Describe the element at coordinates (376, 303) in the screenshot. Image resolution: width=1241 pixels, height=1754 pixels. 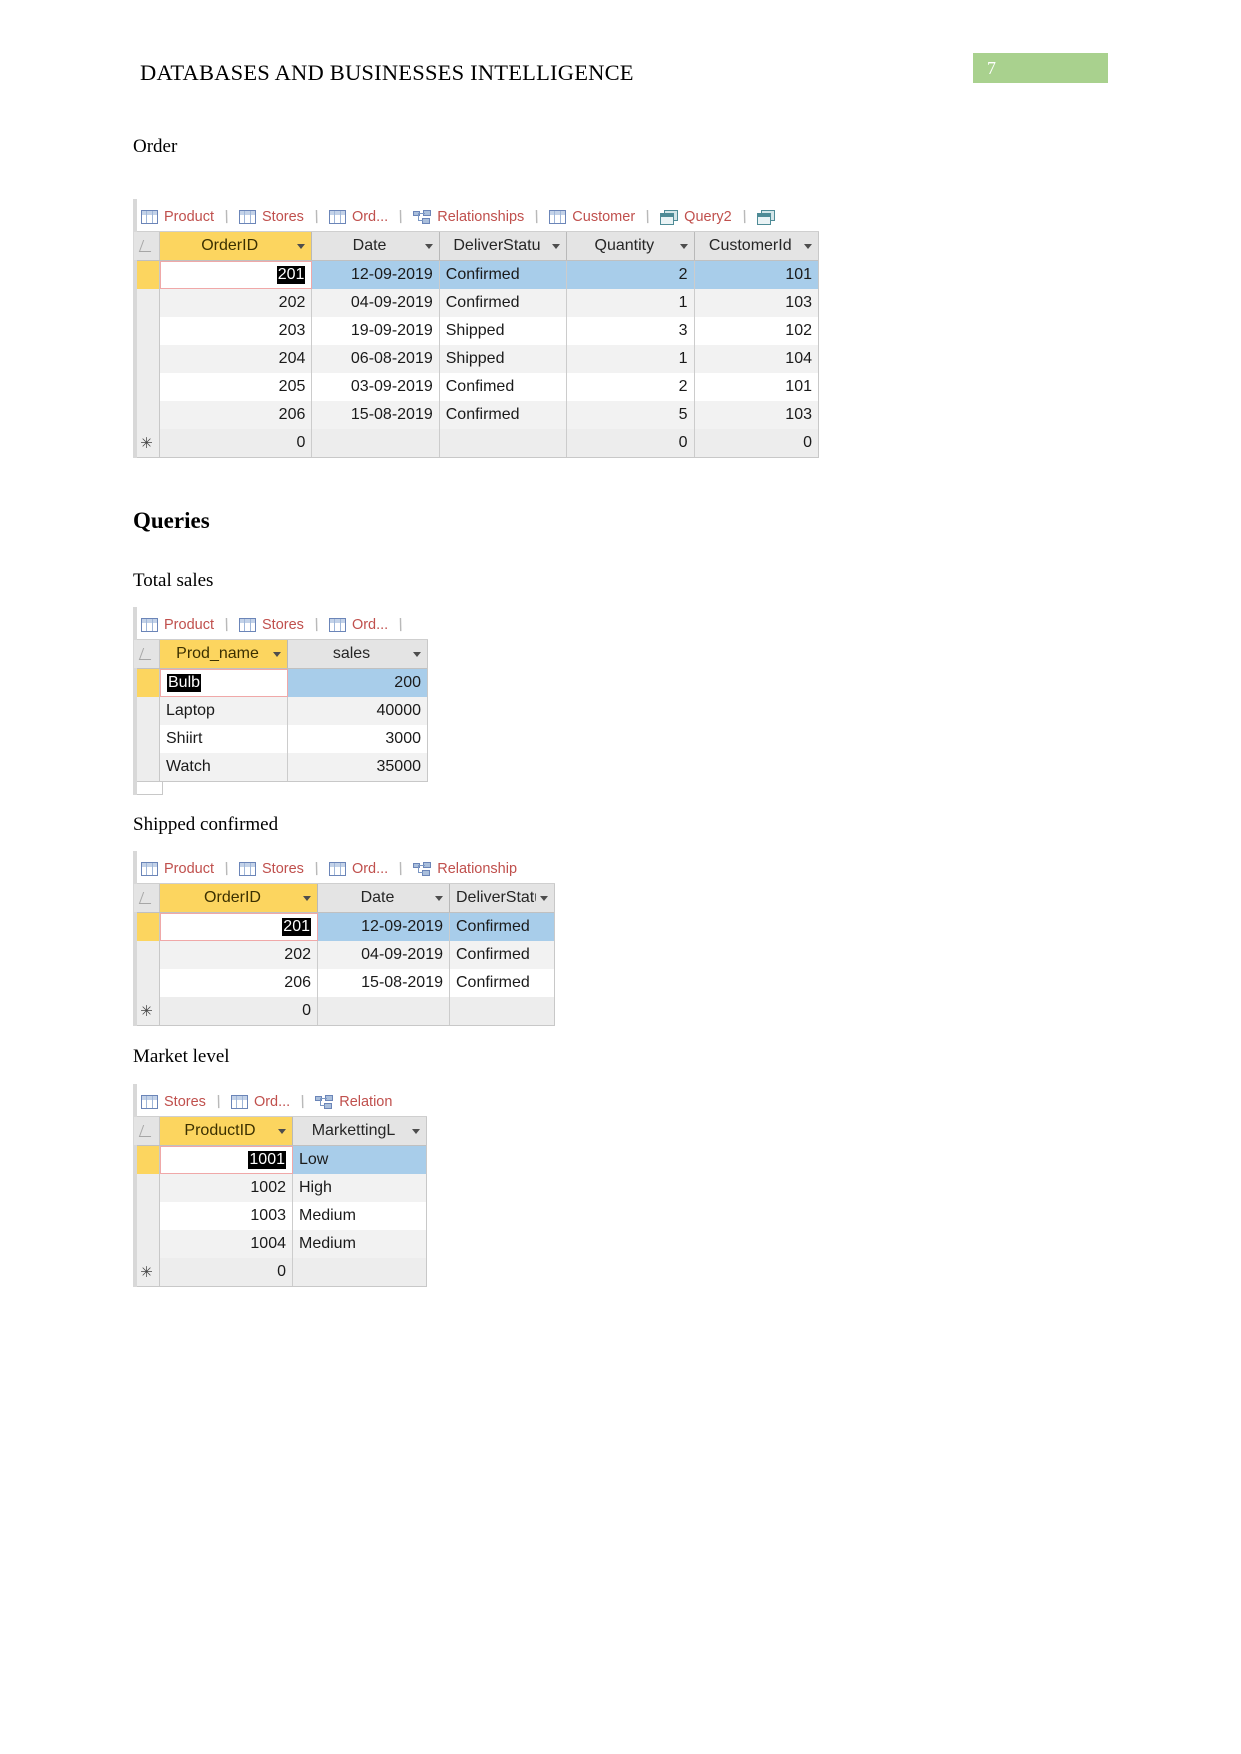
I see `cell-date: 04-09-2019` at that location.